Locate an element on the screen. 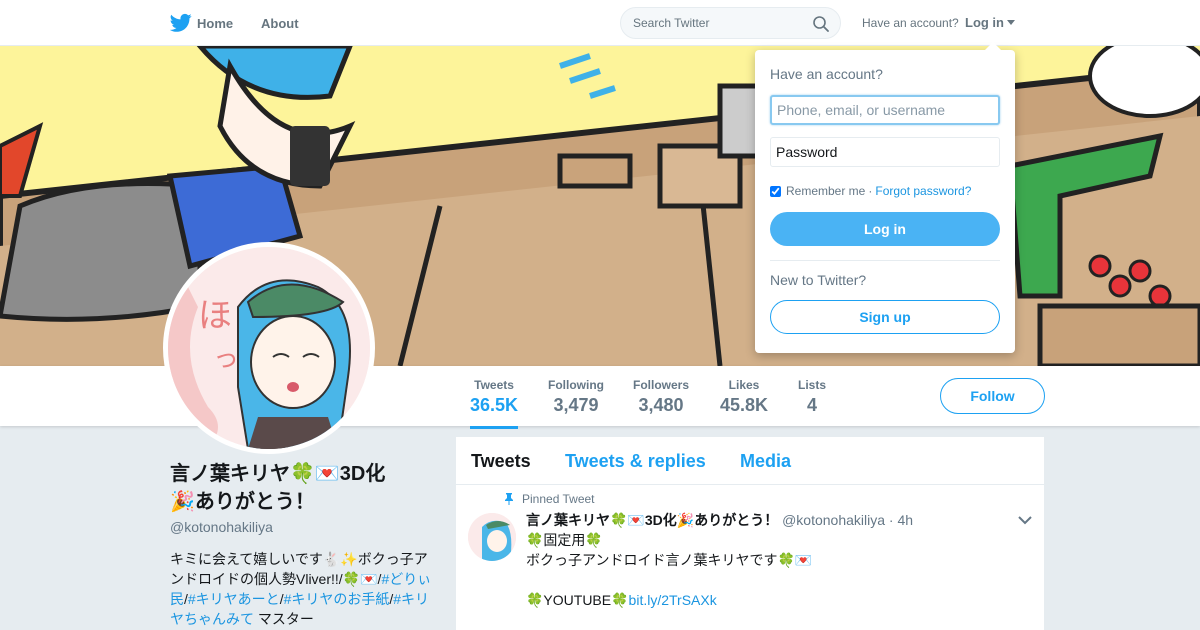  timeline-tabs: Tweets Tweets & replies Media is located at coordinates (750, 461).